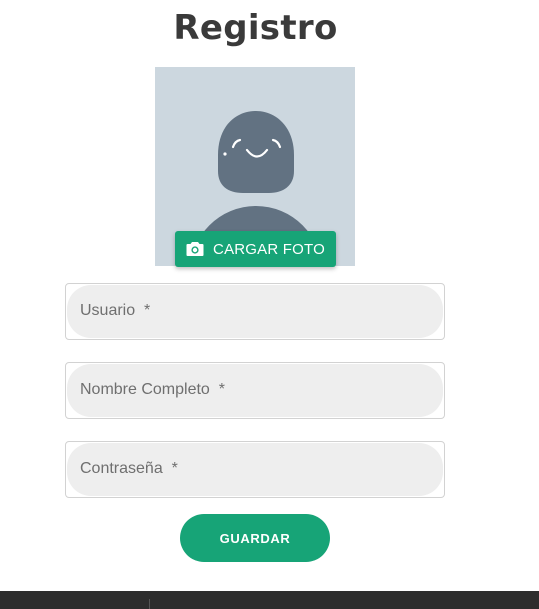 This screenshot has height=609, width=539. I want to click on save-button: GUARDAR, so click(255, 538).